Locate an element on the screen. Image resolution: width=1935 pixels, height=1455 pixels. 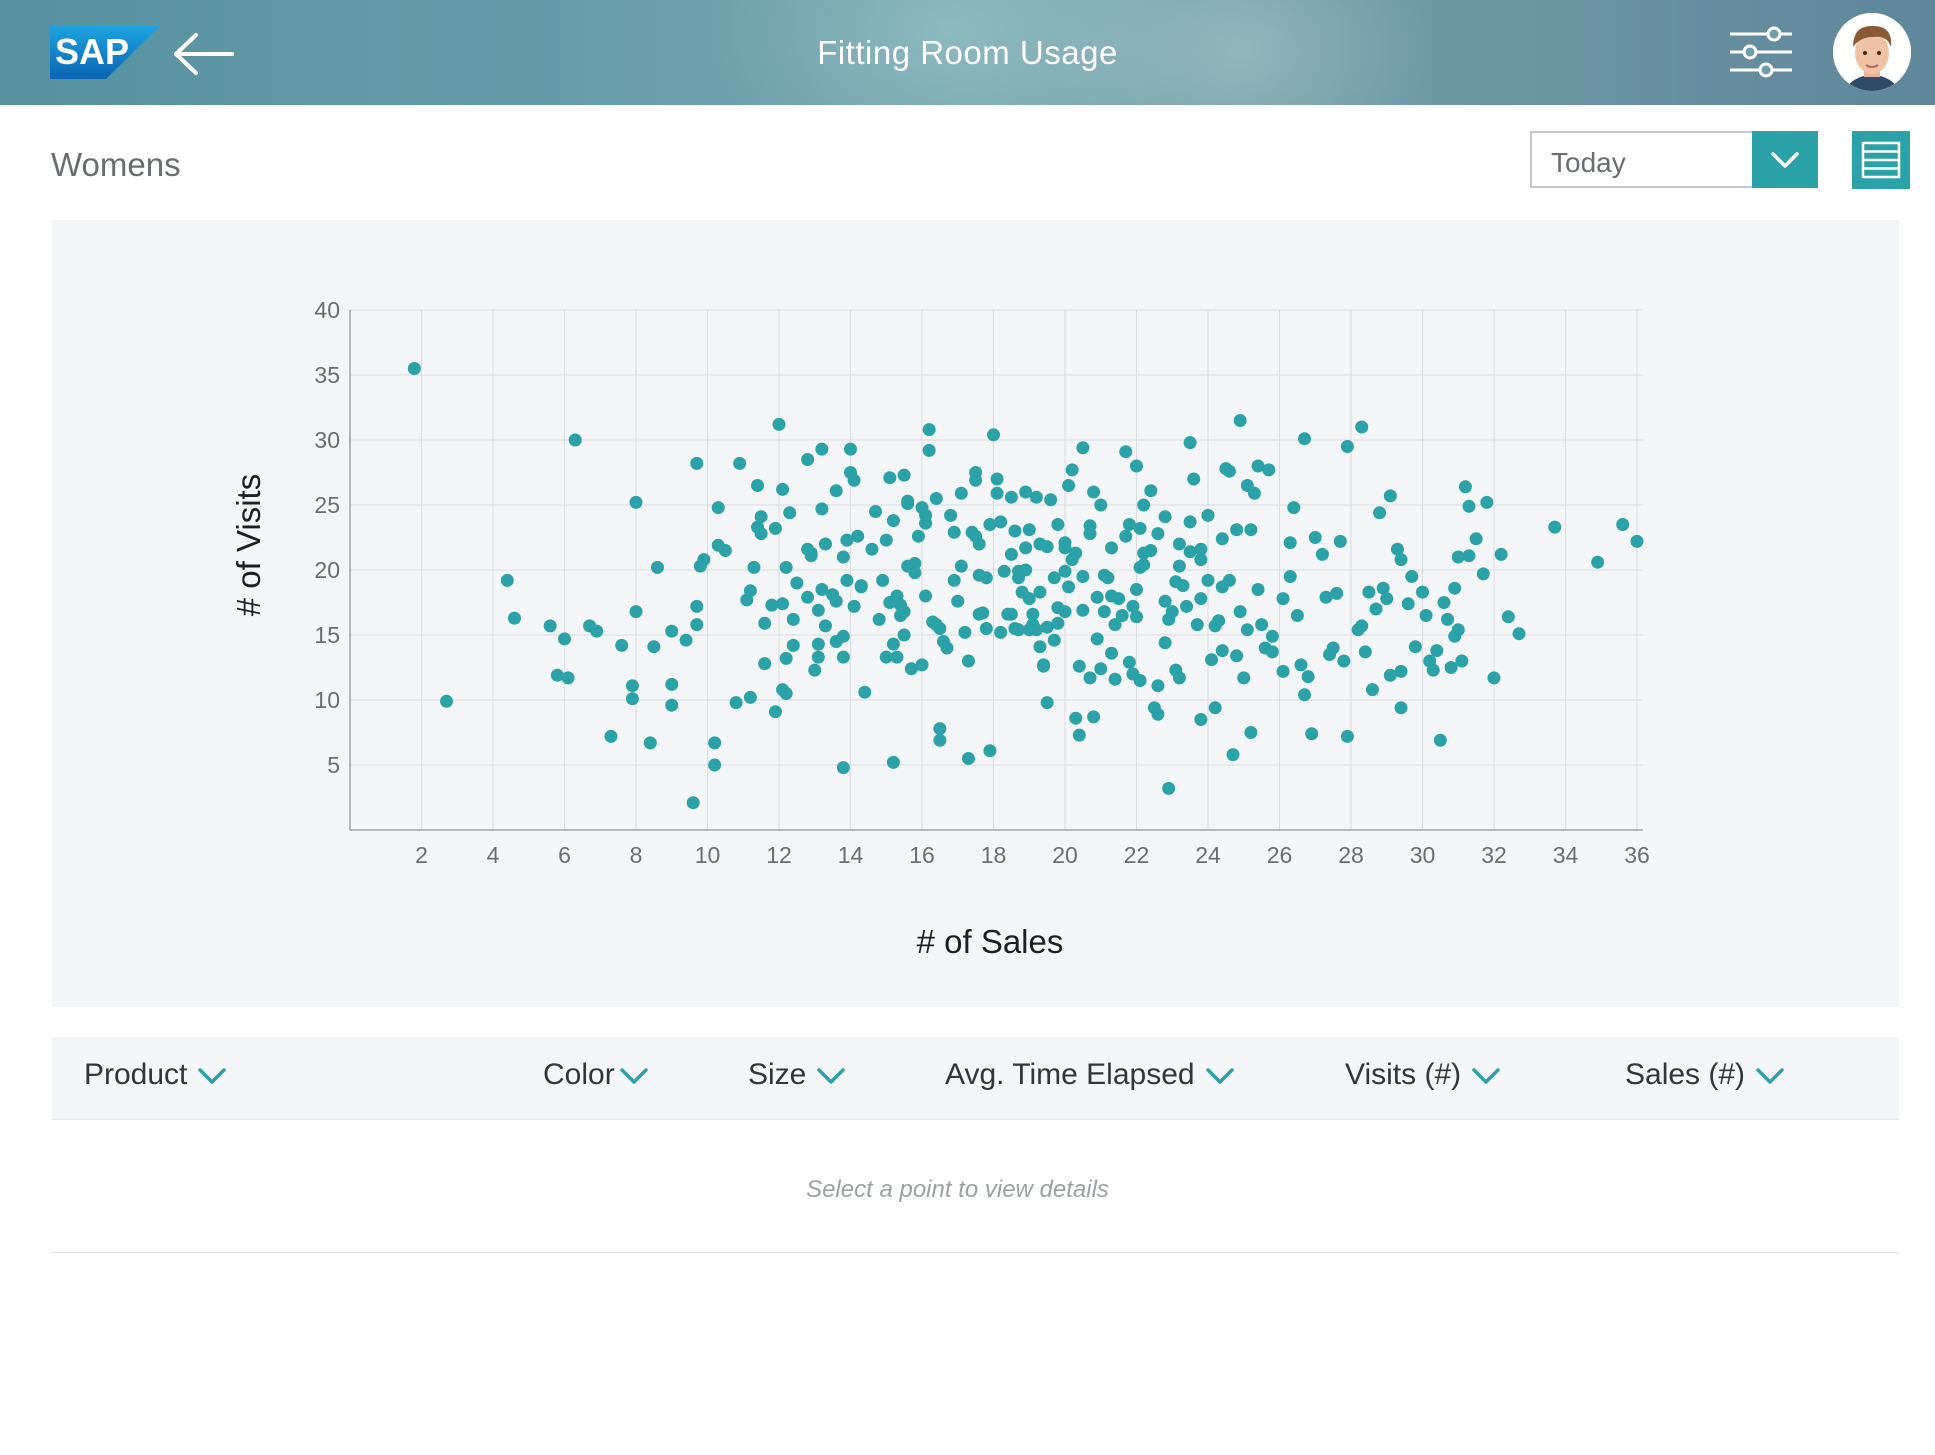
chevron-down-icon is located at coordinates (1785, 159).